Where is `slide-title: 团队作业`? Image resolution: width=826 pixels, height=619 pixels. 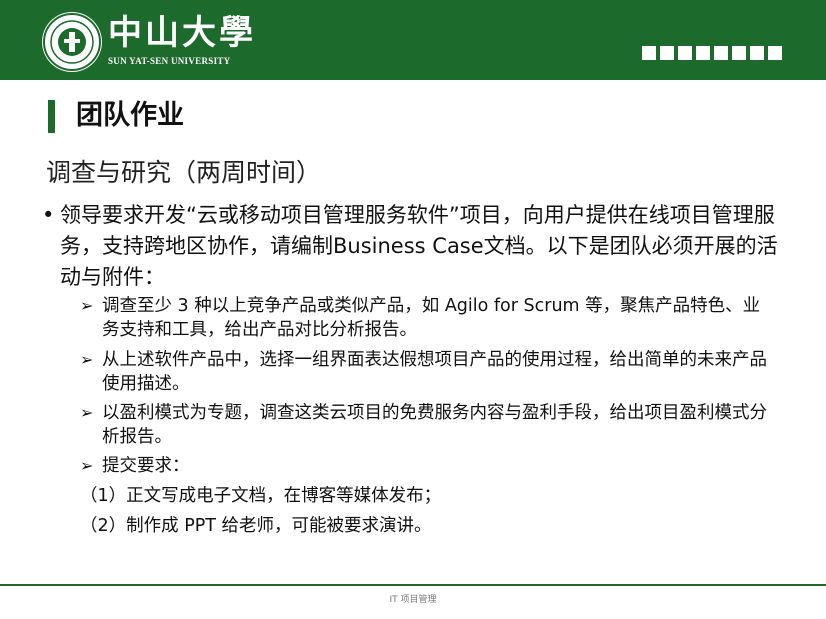
slide-title: 团队作业 is located at coordinates (130, 115).